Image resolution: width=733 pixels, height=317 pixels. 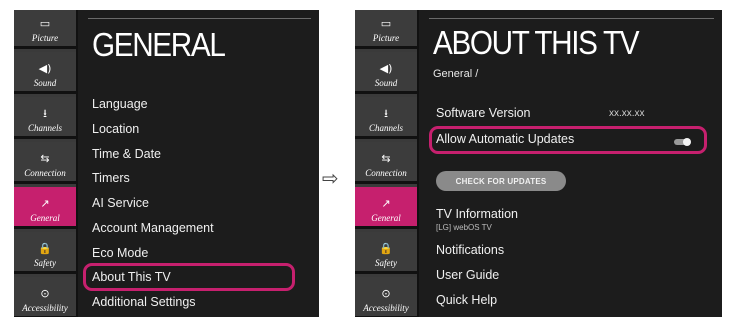 What do you see at coordinates (330, 178) in the screenshot?
I see `arrow-right-icon: ⇨` at bounding box center [330, 178].